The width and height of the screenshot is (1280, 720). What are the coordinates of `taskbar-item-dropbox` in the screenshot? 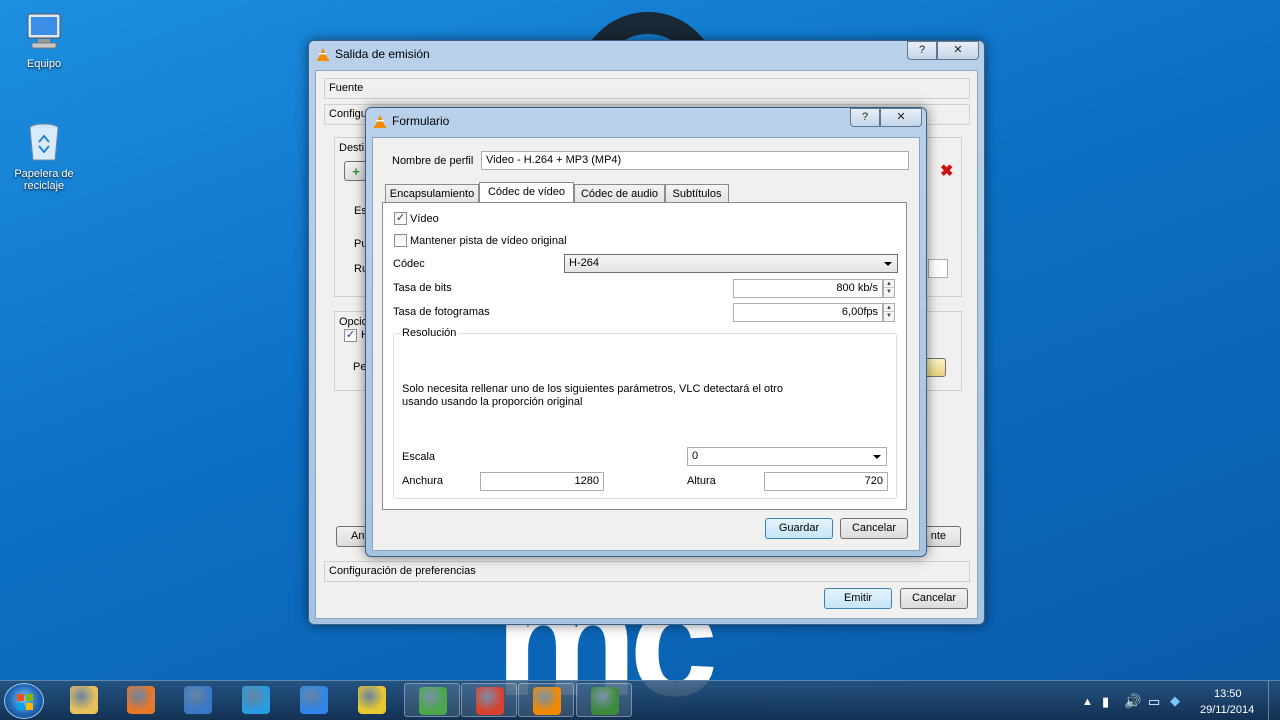 It's located at (314, 700).